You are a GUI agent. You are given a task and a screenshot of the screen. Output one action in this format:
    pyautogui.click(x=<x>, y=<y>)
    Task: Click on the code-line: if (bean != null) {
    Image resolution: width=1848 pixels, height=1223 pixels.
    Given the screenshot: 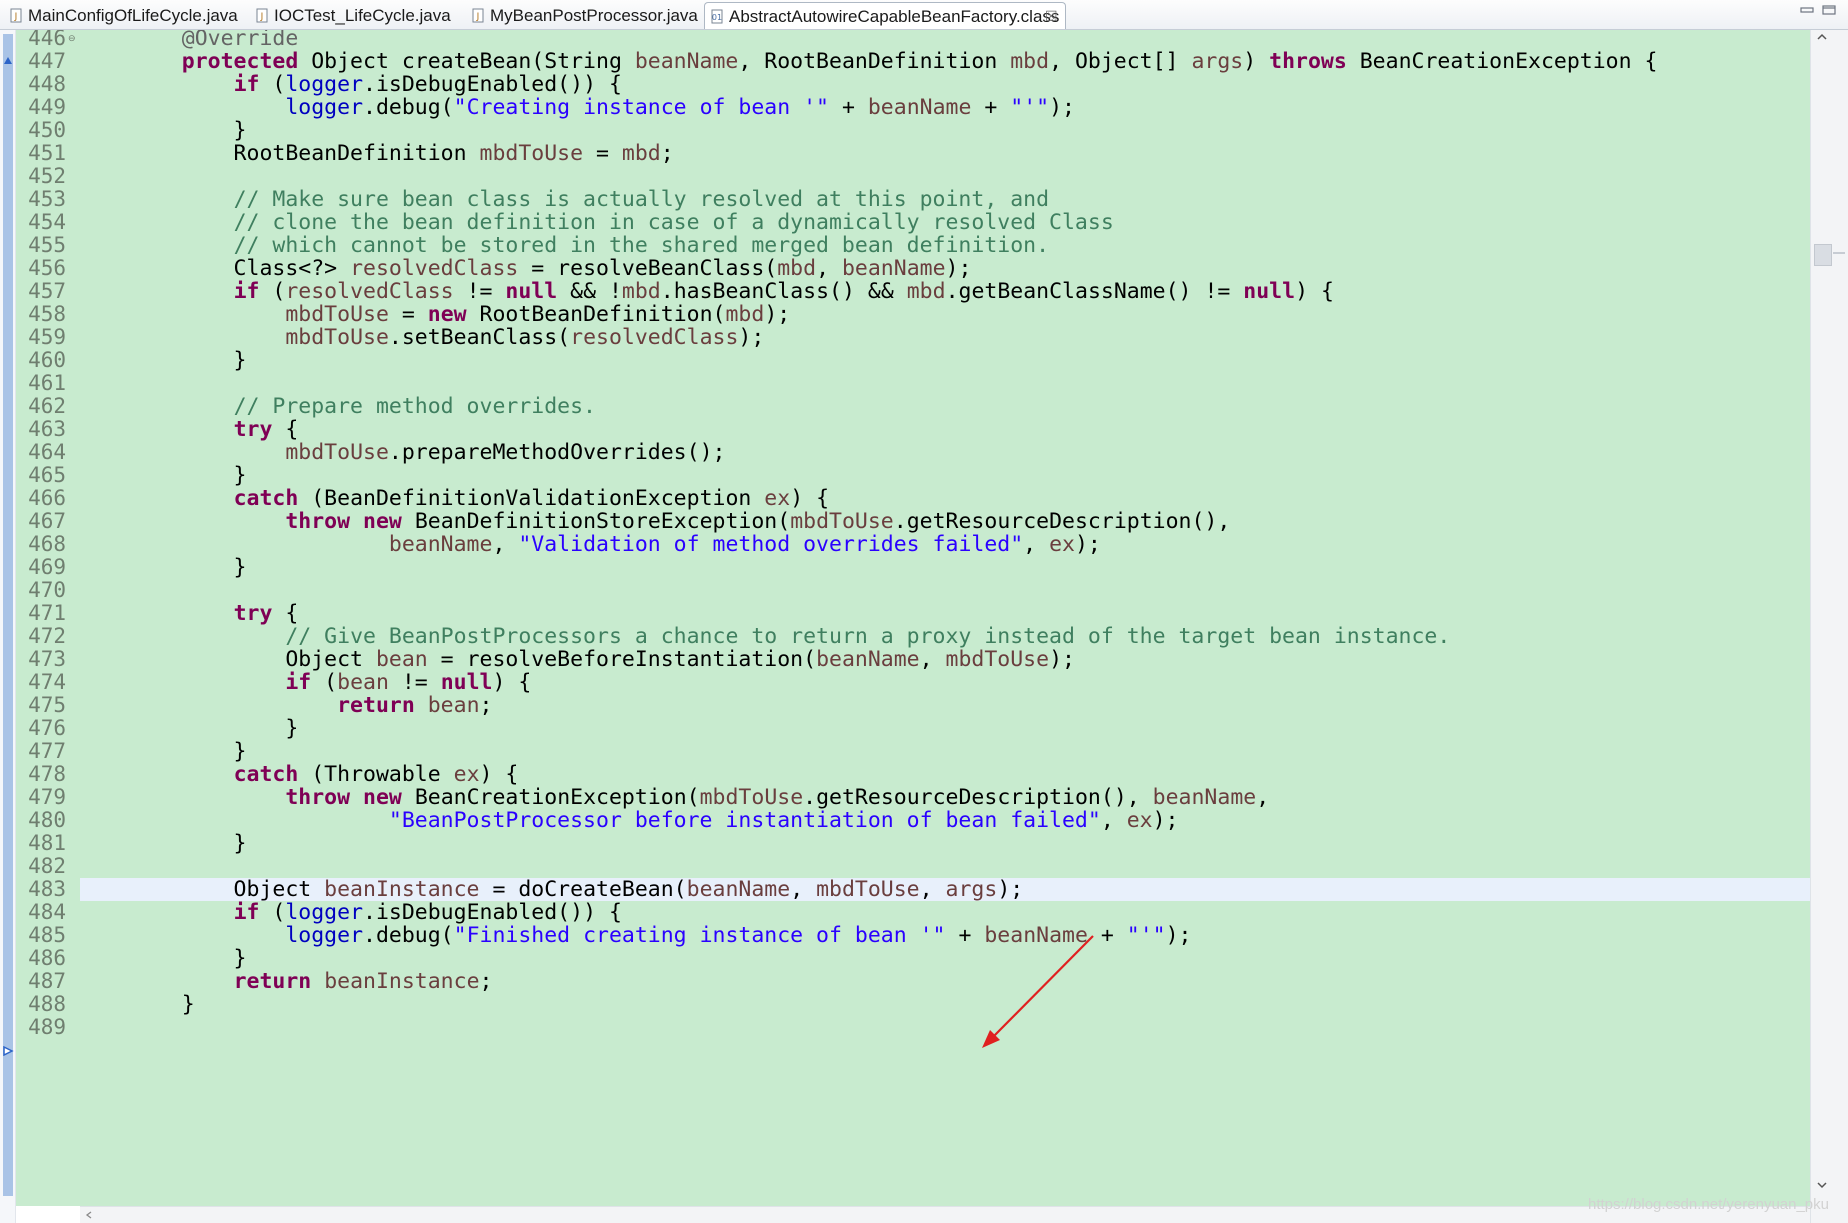 What is the action you would take?
    pyautogui.click(x=945, y=682)
    